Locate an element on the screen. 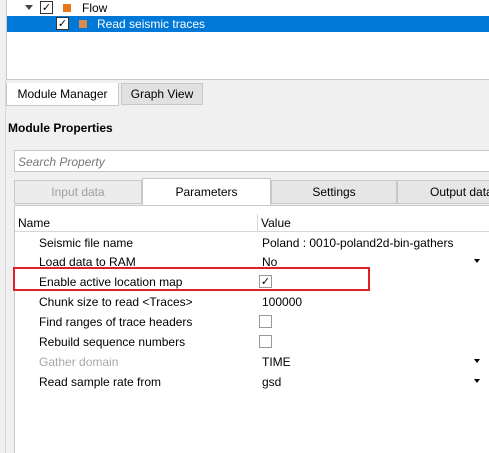 This screenshot has width=489, height=453. property-value: gsd is located at coordinates (271, 382).